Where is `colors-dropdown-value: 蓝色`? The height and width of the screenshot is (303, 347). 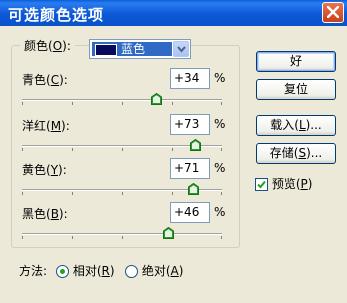 colors-dropdown-value: 蓝色 is located at coordinates (132, 49).